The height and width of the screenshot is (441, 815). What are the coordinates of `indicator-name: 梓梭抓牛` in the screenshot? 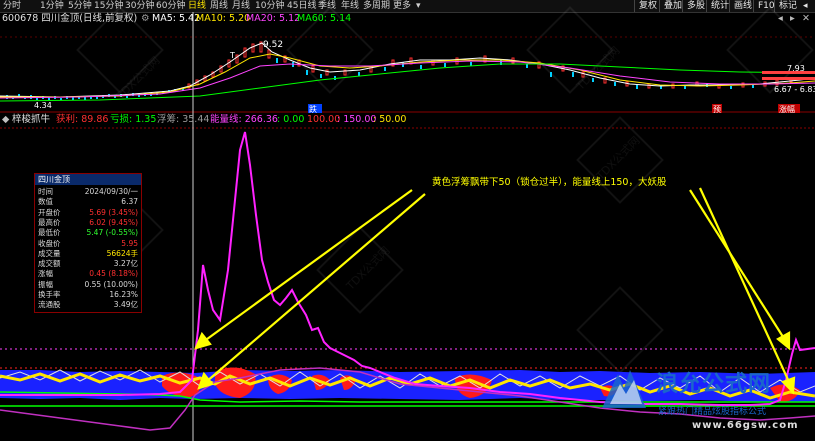 It's located at (31, 120).